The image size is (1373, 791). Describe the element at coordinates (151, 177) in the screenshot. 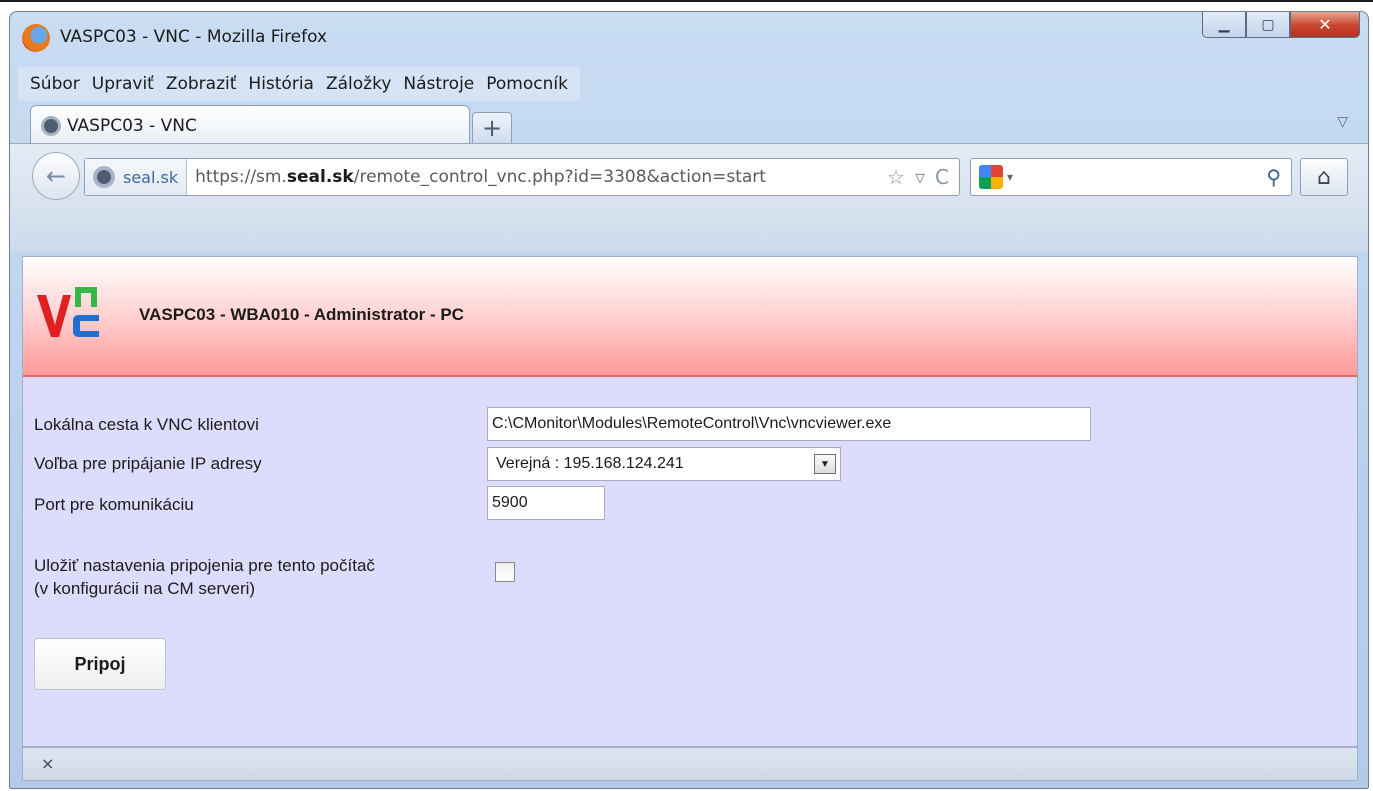

I see `site-identity-label: seal.sk` at that location.